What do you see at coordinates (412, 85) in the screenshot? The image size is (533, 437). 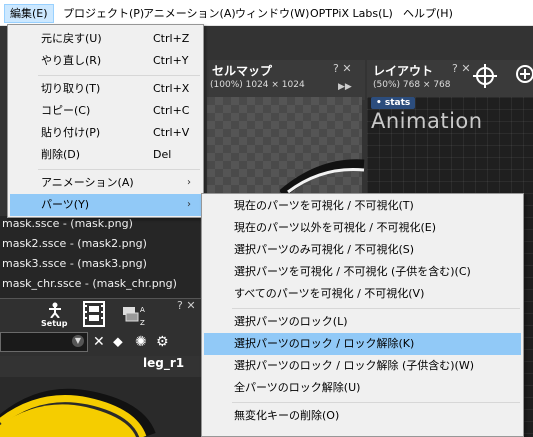 I see `layout-panel-info: (50%) 768 × 768` at bounding box center [412, 85].